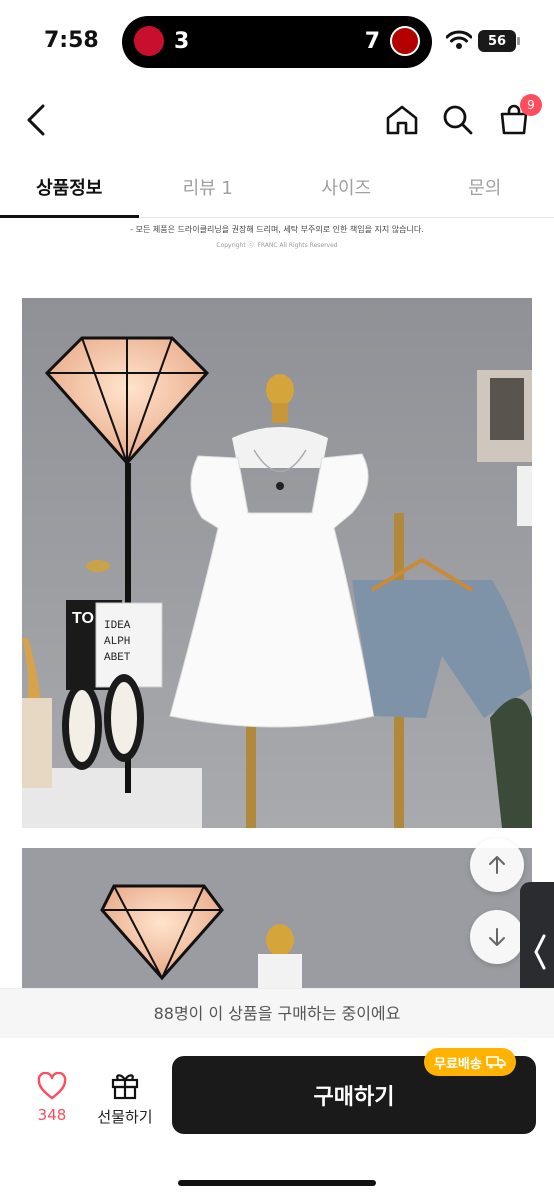 This screenshot has height=1200, width=554. I want to click on arrow-up-icon, so click(497, 865).